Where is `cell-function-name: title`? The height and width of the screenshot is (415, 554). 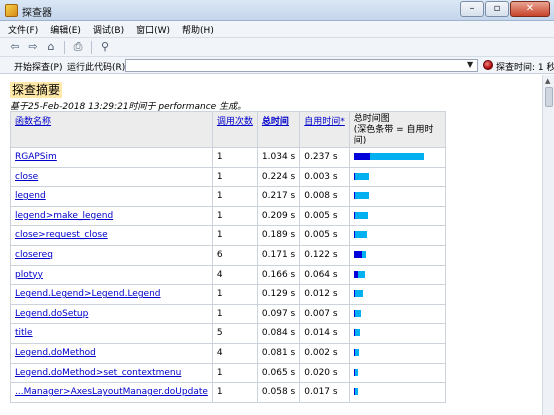 cell-function-name: title is located at coordinates (111, 333).